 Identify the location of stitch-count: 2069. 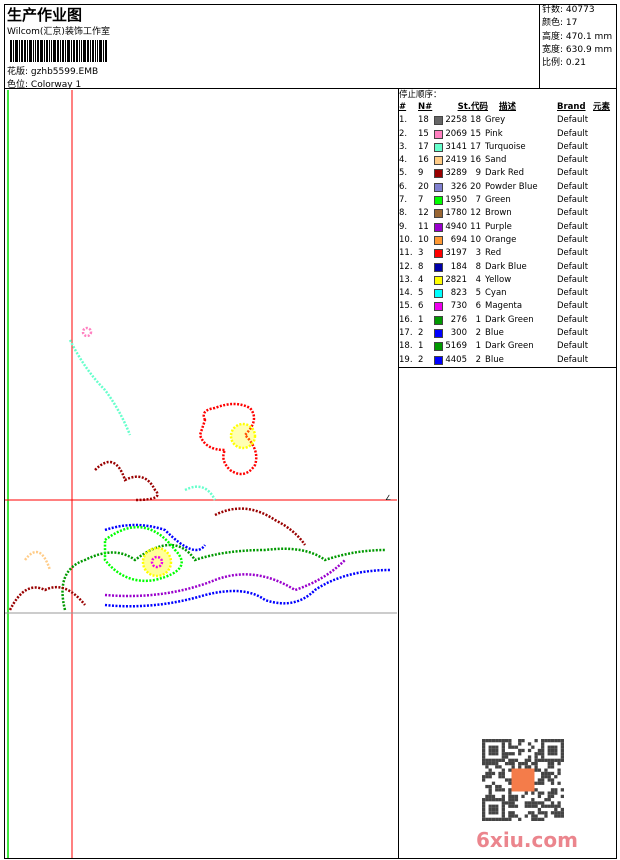
(456, 133).